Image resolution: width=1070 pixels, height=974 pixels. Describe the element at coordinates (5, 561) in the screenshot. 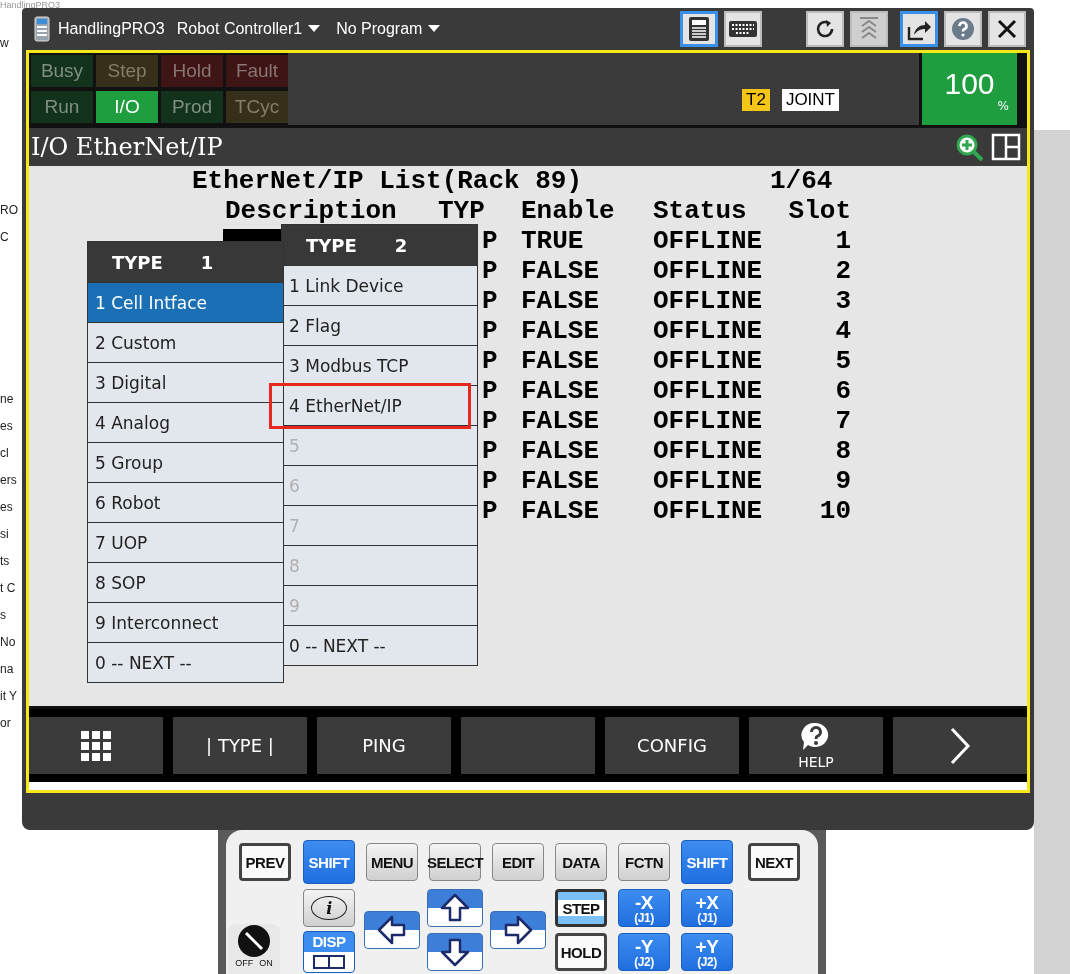

I see `background-text: ts` at that location.